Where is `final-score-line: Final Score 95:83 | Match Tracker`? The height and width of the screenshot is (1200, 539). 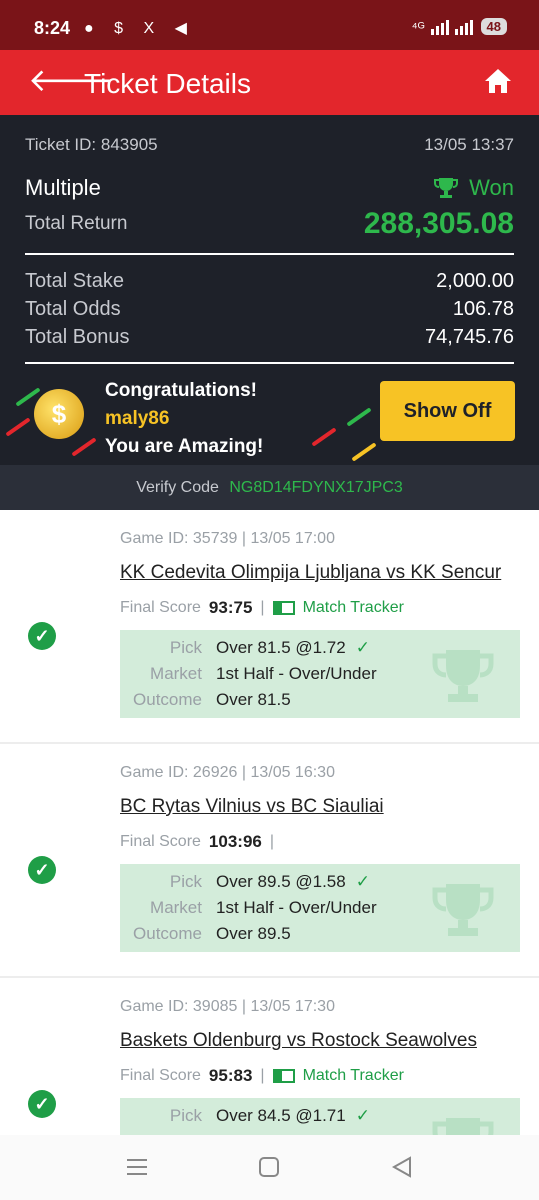 final-score-line: Final Score 95:83 | Match Tracker is located at coordinates (262, 1076).